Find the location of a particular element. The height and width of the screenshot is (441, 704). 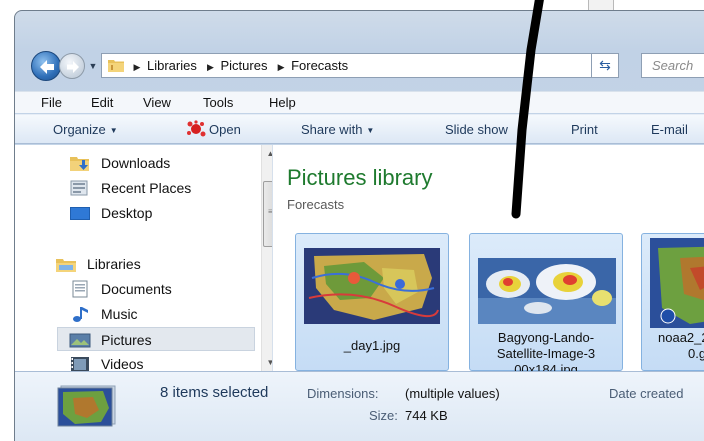

refresh-button: ⇆ is located at coordinates (605, 65).